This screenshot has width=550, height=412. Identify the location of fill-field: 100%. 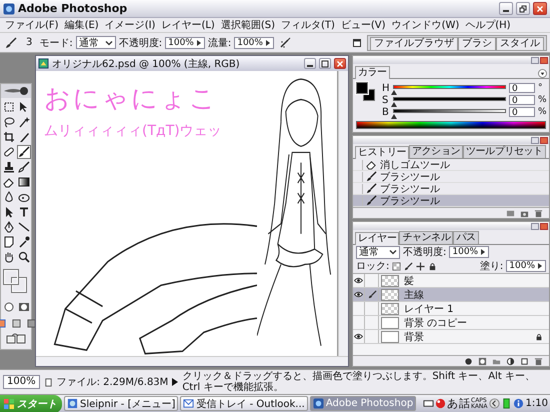
(526, 266).